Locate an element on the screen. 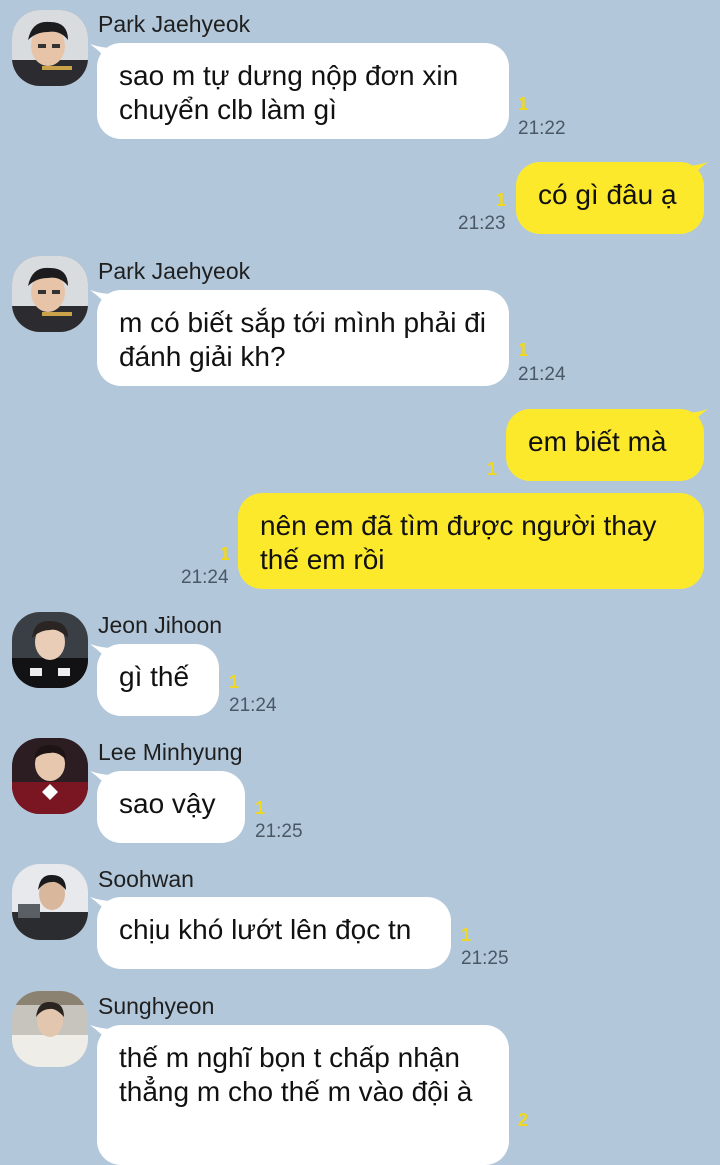  unread-count: 2 is located at coordinates (523, 1120).